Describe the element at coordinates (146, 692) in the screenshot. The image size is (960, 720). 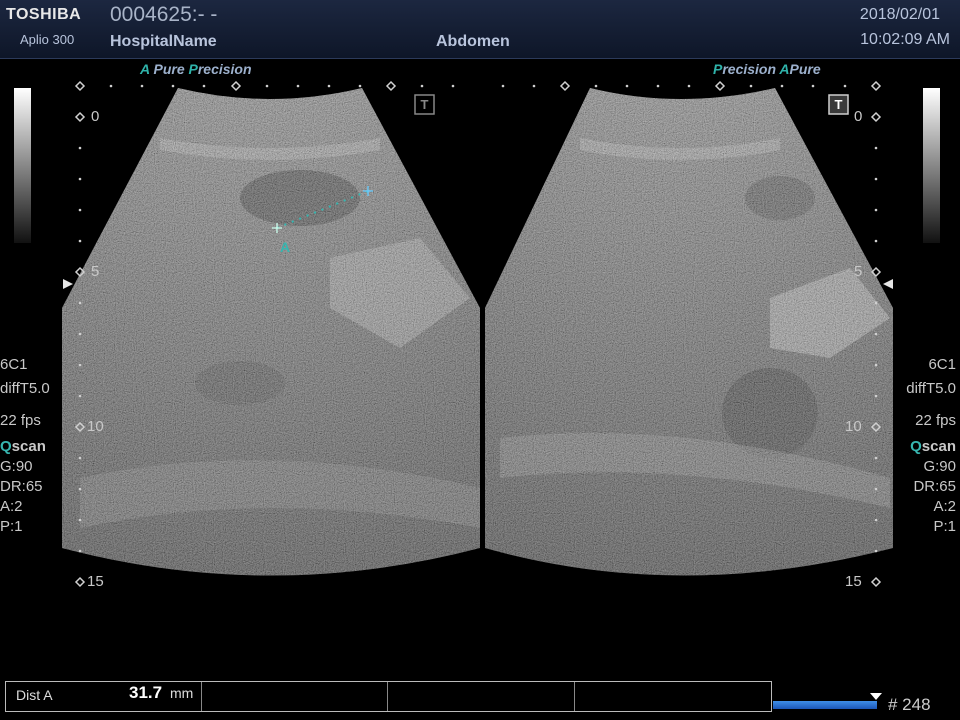
I see `measurement-value: 31.7` at that location.